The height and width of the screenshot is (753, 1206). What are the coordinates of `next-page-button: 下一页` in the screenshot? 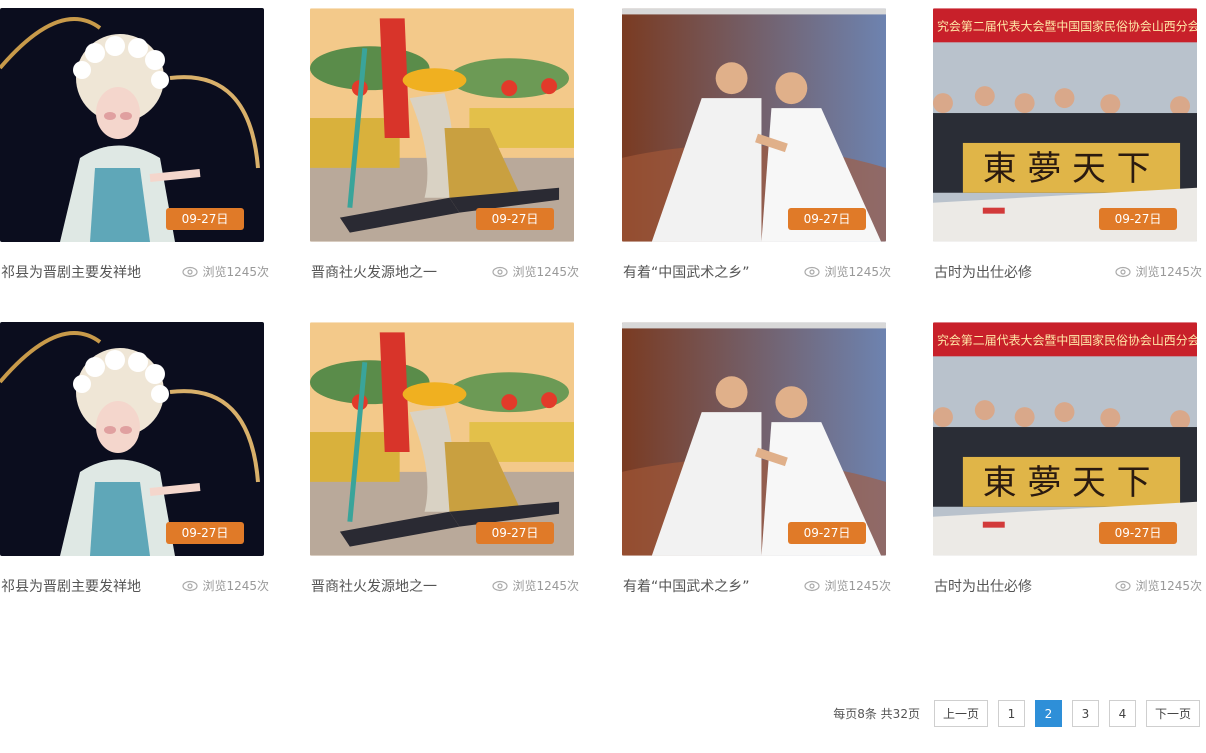 It's located at (1172, 713).